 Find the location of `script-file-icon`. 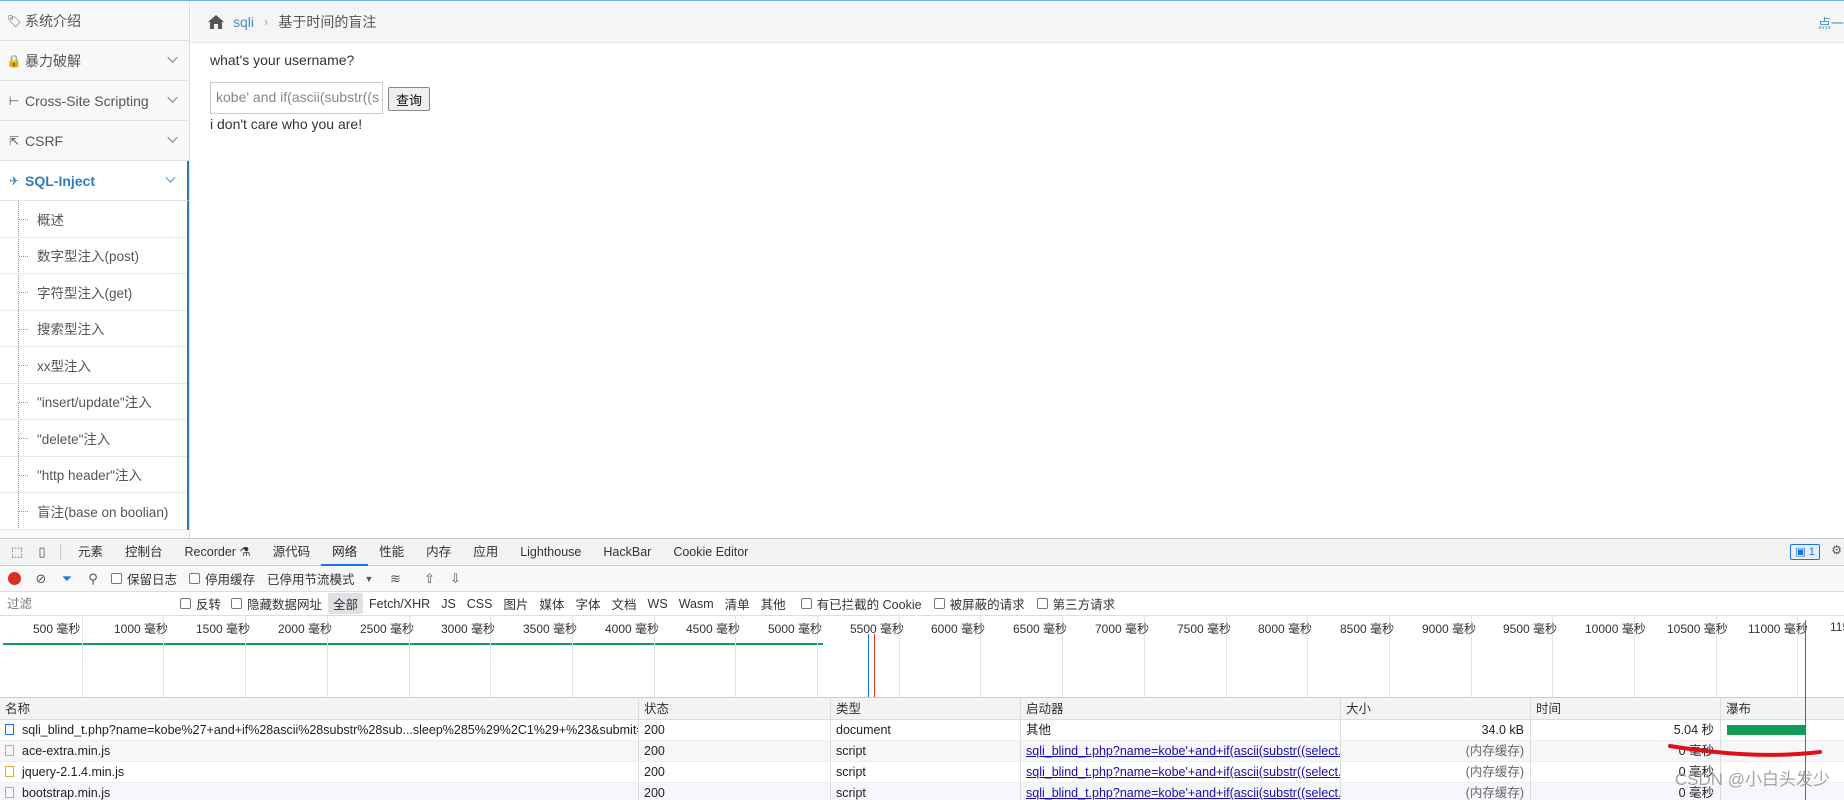

script-file-icon is located at coordinates (9, 792).